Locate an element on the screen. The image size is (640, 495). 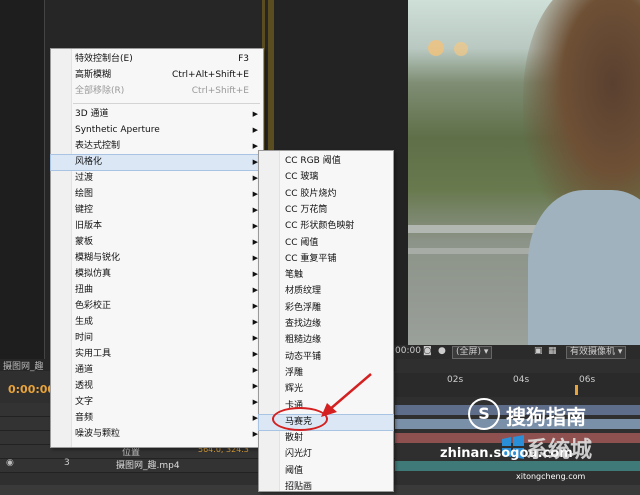
camera-snapshot-icon: ◙ is located at coordinates (427, 351).